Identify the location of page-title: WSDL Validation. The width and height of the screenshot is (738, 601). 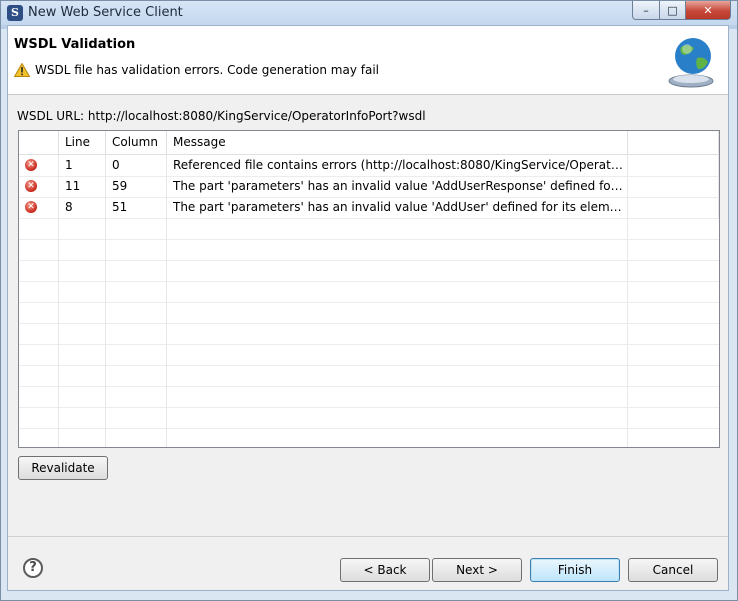
(75, 44).